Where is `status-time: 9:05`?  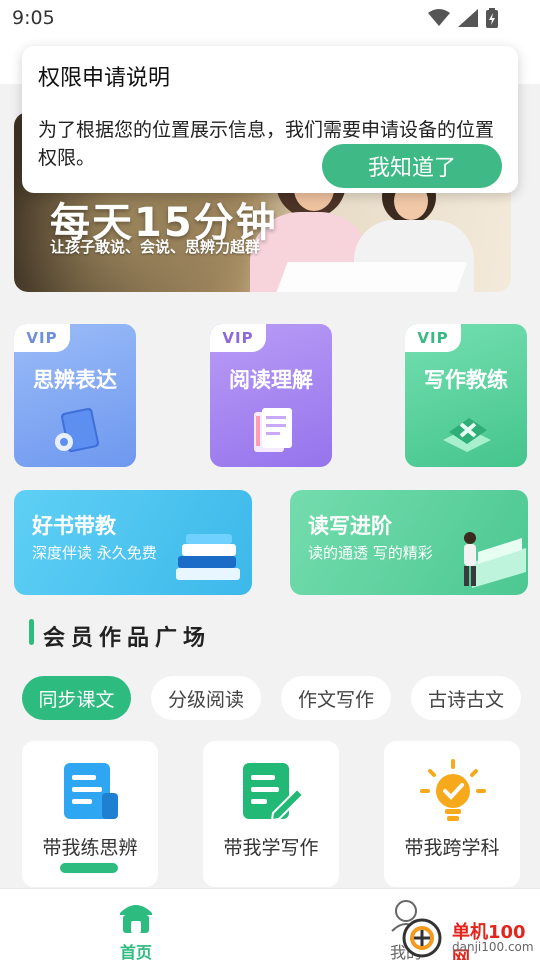
status-time: 9:05 is located at coordinates (33, 18).